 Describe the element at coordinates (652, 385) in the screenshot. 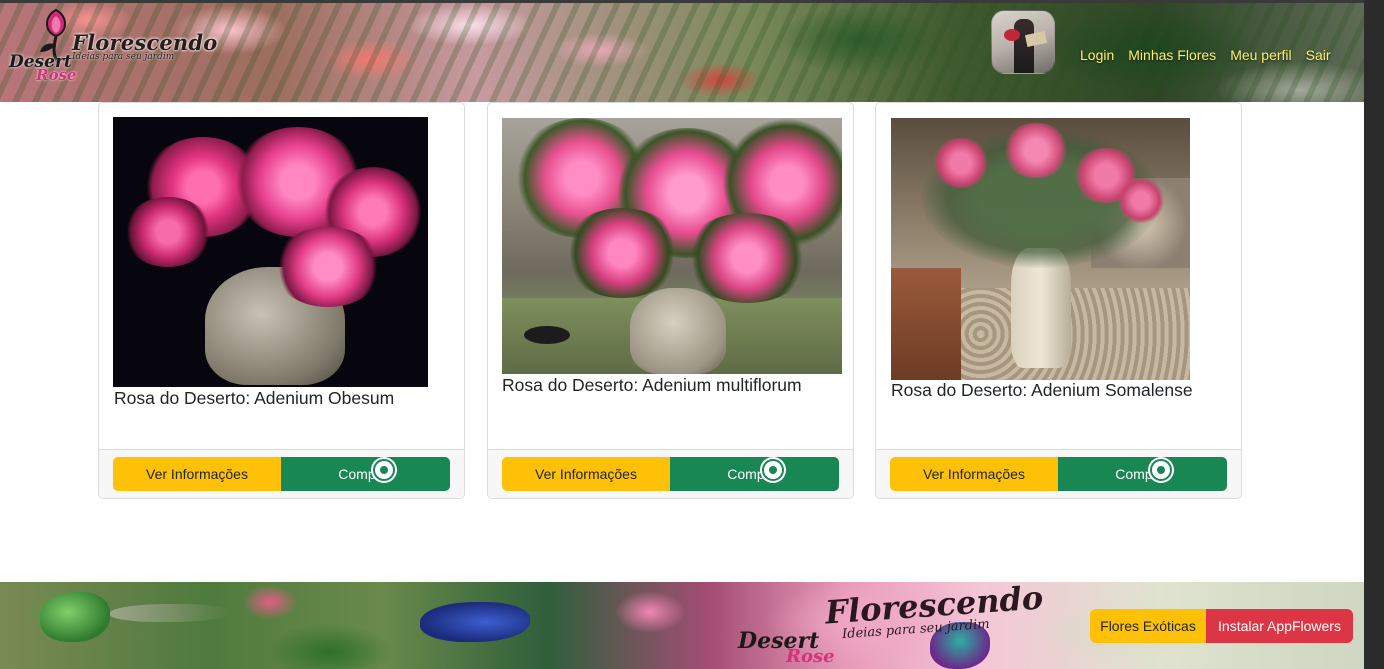

I see `product-title: Rosa do Deserto: Adenium multiflorum` at that location.